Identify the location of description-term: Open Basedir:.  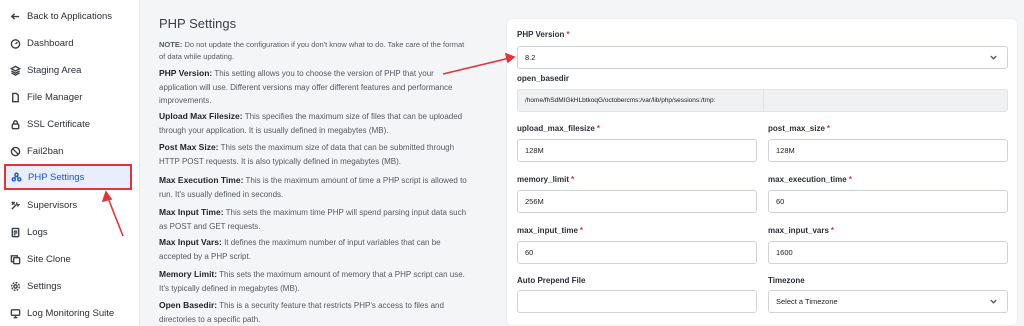
(188, 305).